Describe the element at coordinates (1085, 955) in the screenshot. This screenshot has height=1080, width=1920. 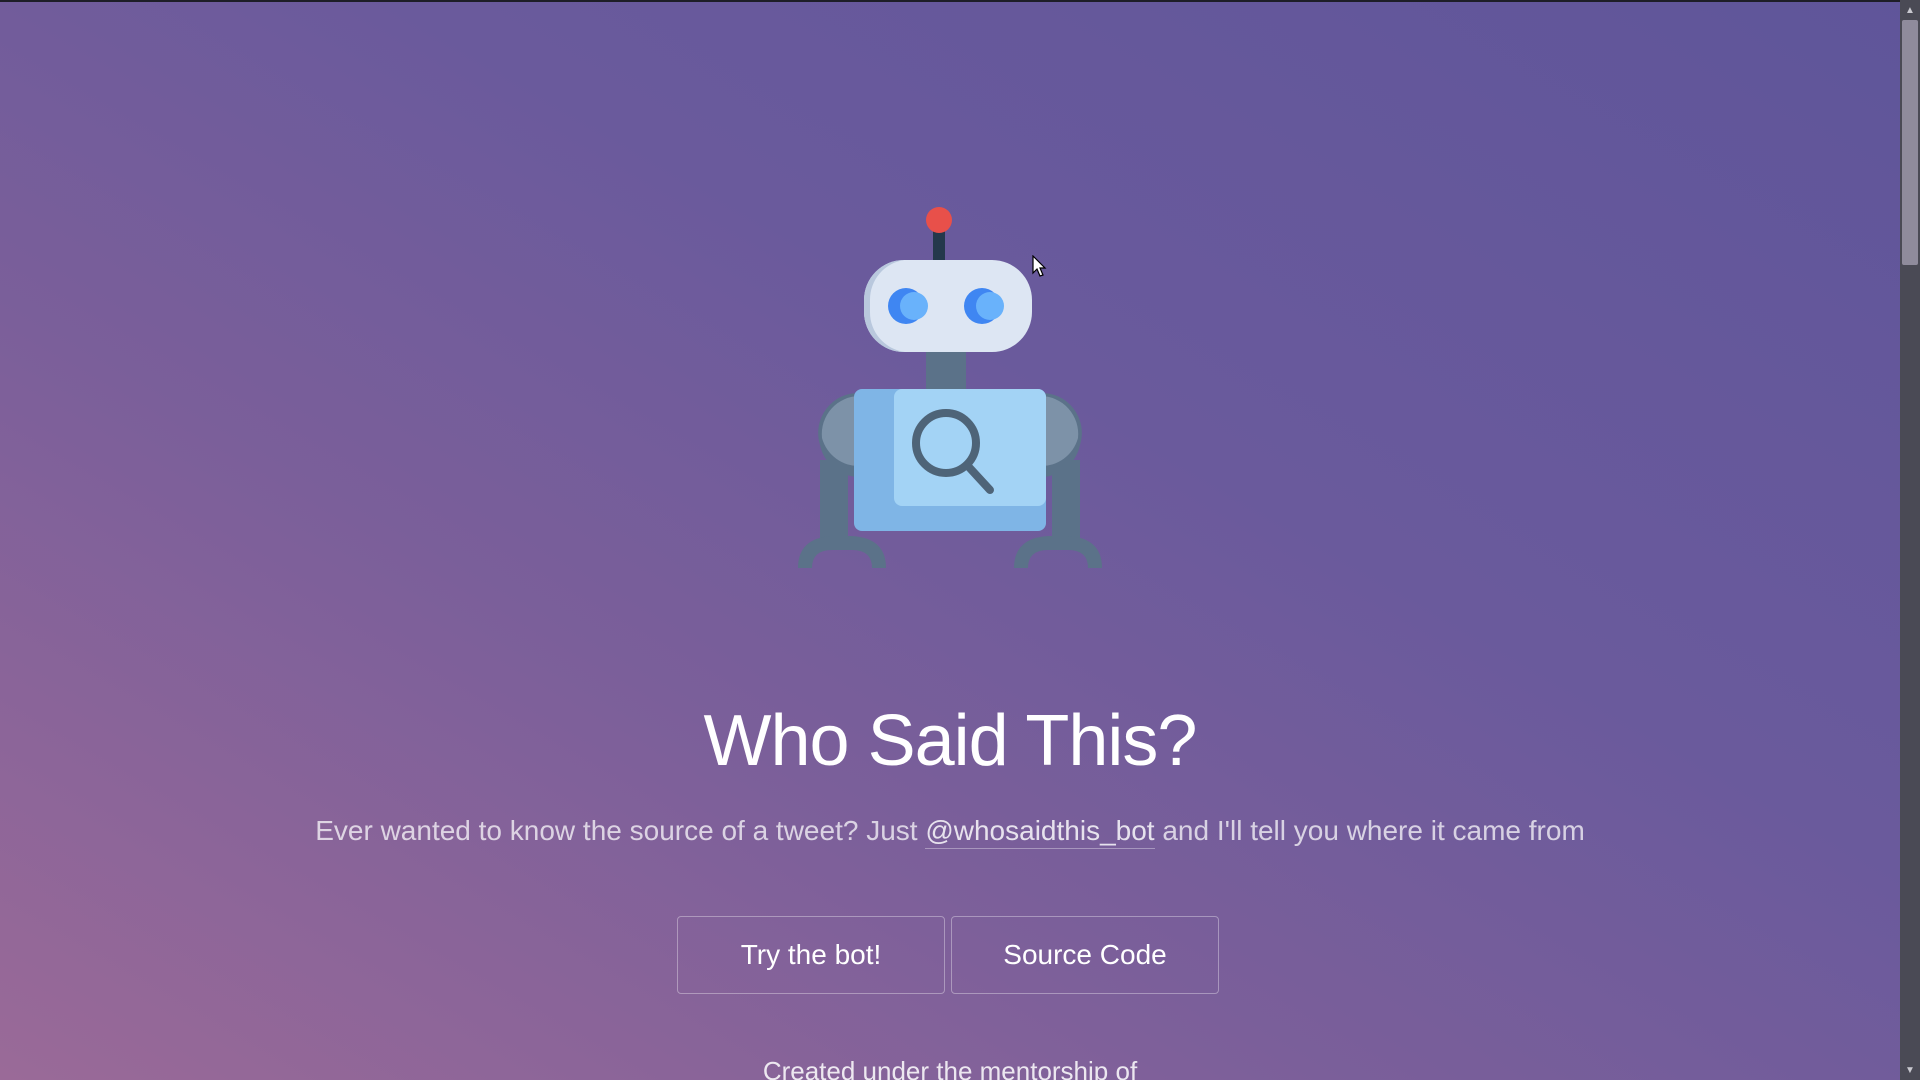
I see `source-code-button: Source Code` at that location.